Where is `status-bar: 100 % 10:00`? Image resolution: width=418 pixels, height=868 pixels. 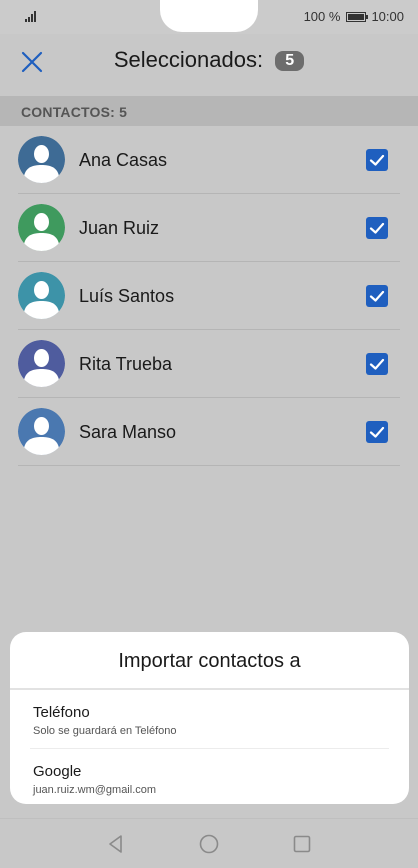 status-bar: 100 % 10:00 is located at coordinates (209, 17).